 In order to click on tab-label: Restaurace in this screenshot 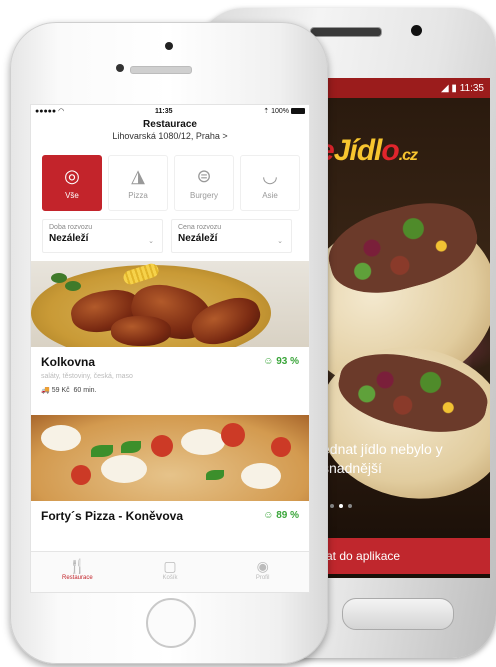, I will do `click(77, 578)`.